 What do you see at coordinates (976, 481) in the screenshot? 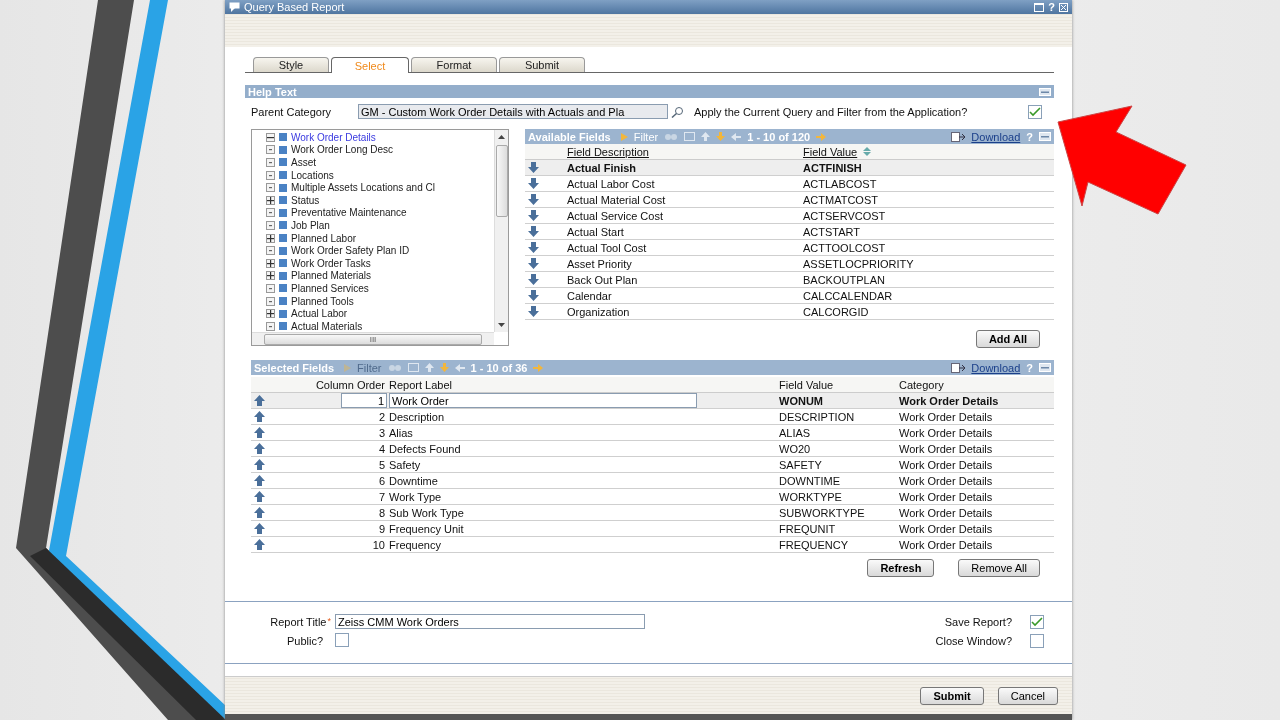
I see `table-cell: Work Order Details` at bounding box center [976, 481].